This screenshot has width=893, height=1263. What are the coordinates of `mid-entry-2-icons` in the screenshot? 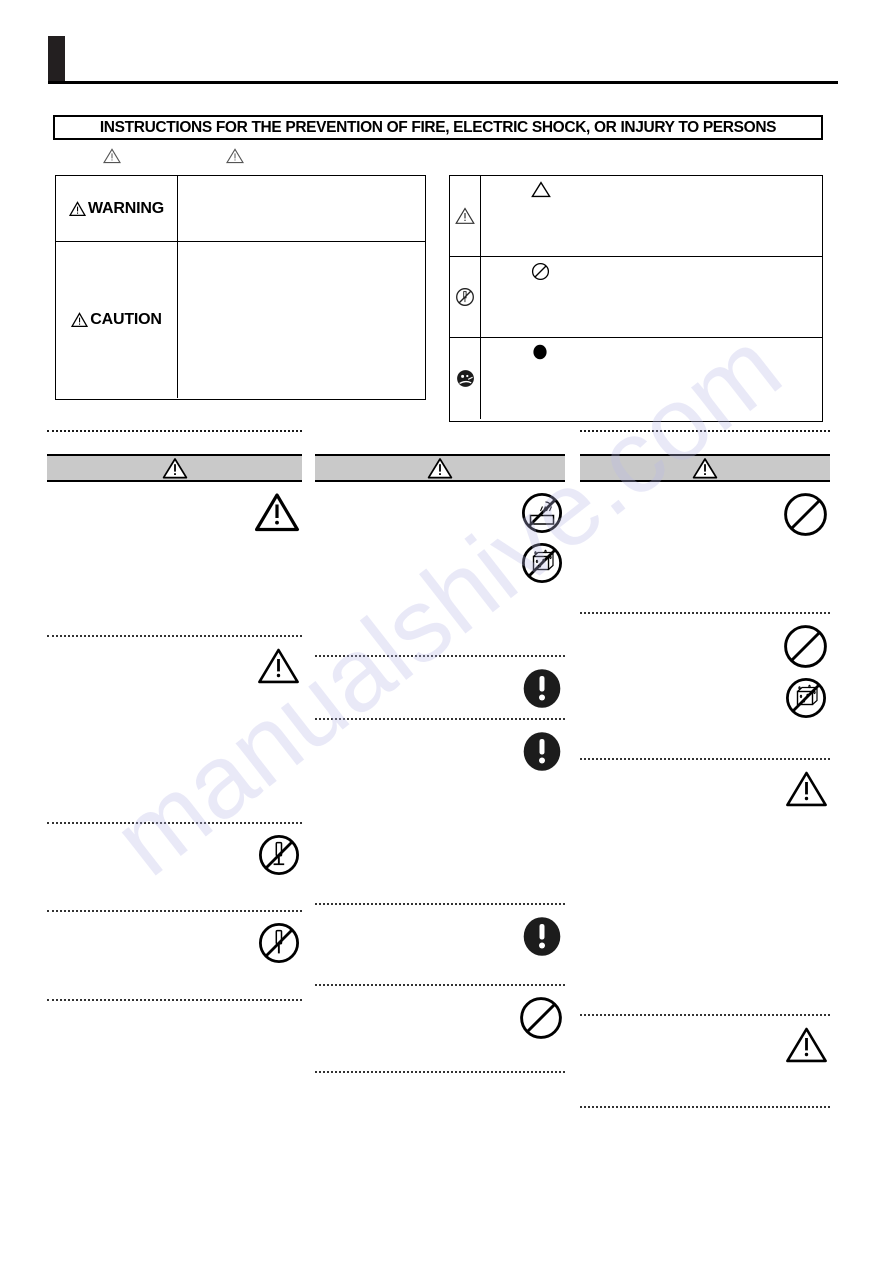 It's located at (542, 688).